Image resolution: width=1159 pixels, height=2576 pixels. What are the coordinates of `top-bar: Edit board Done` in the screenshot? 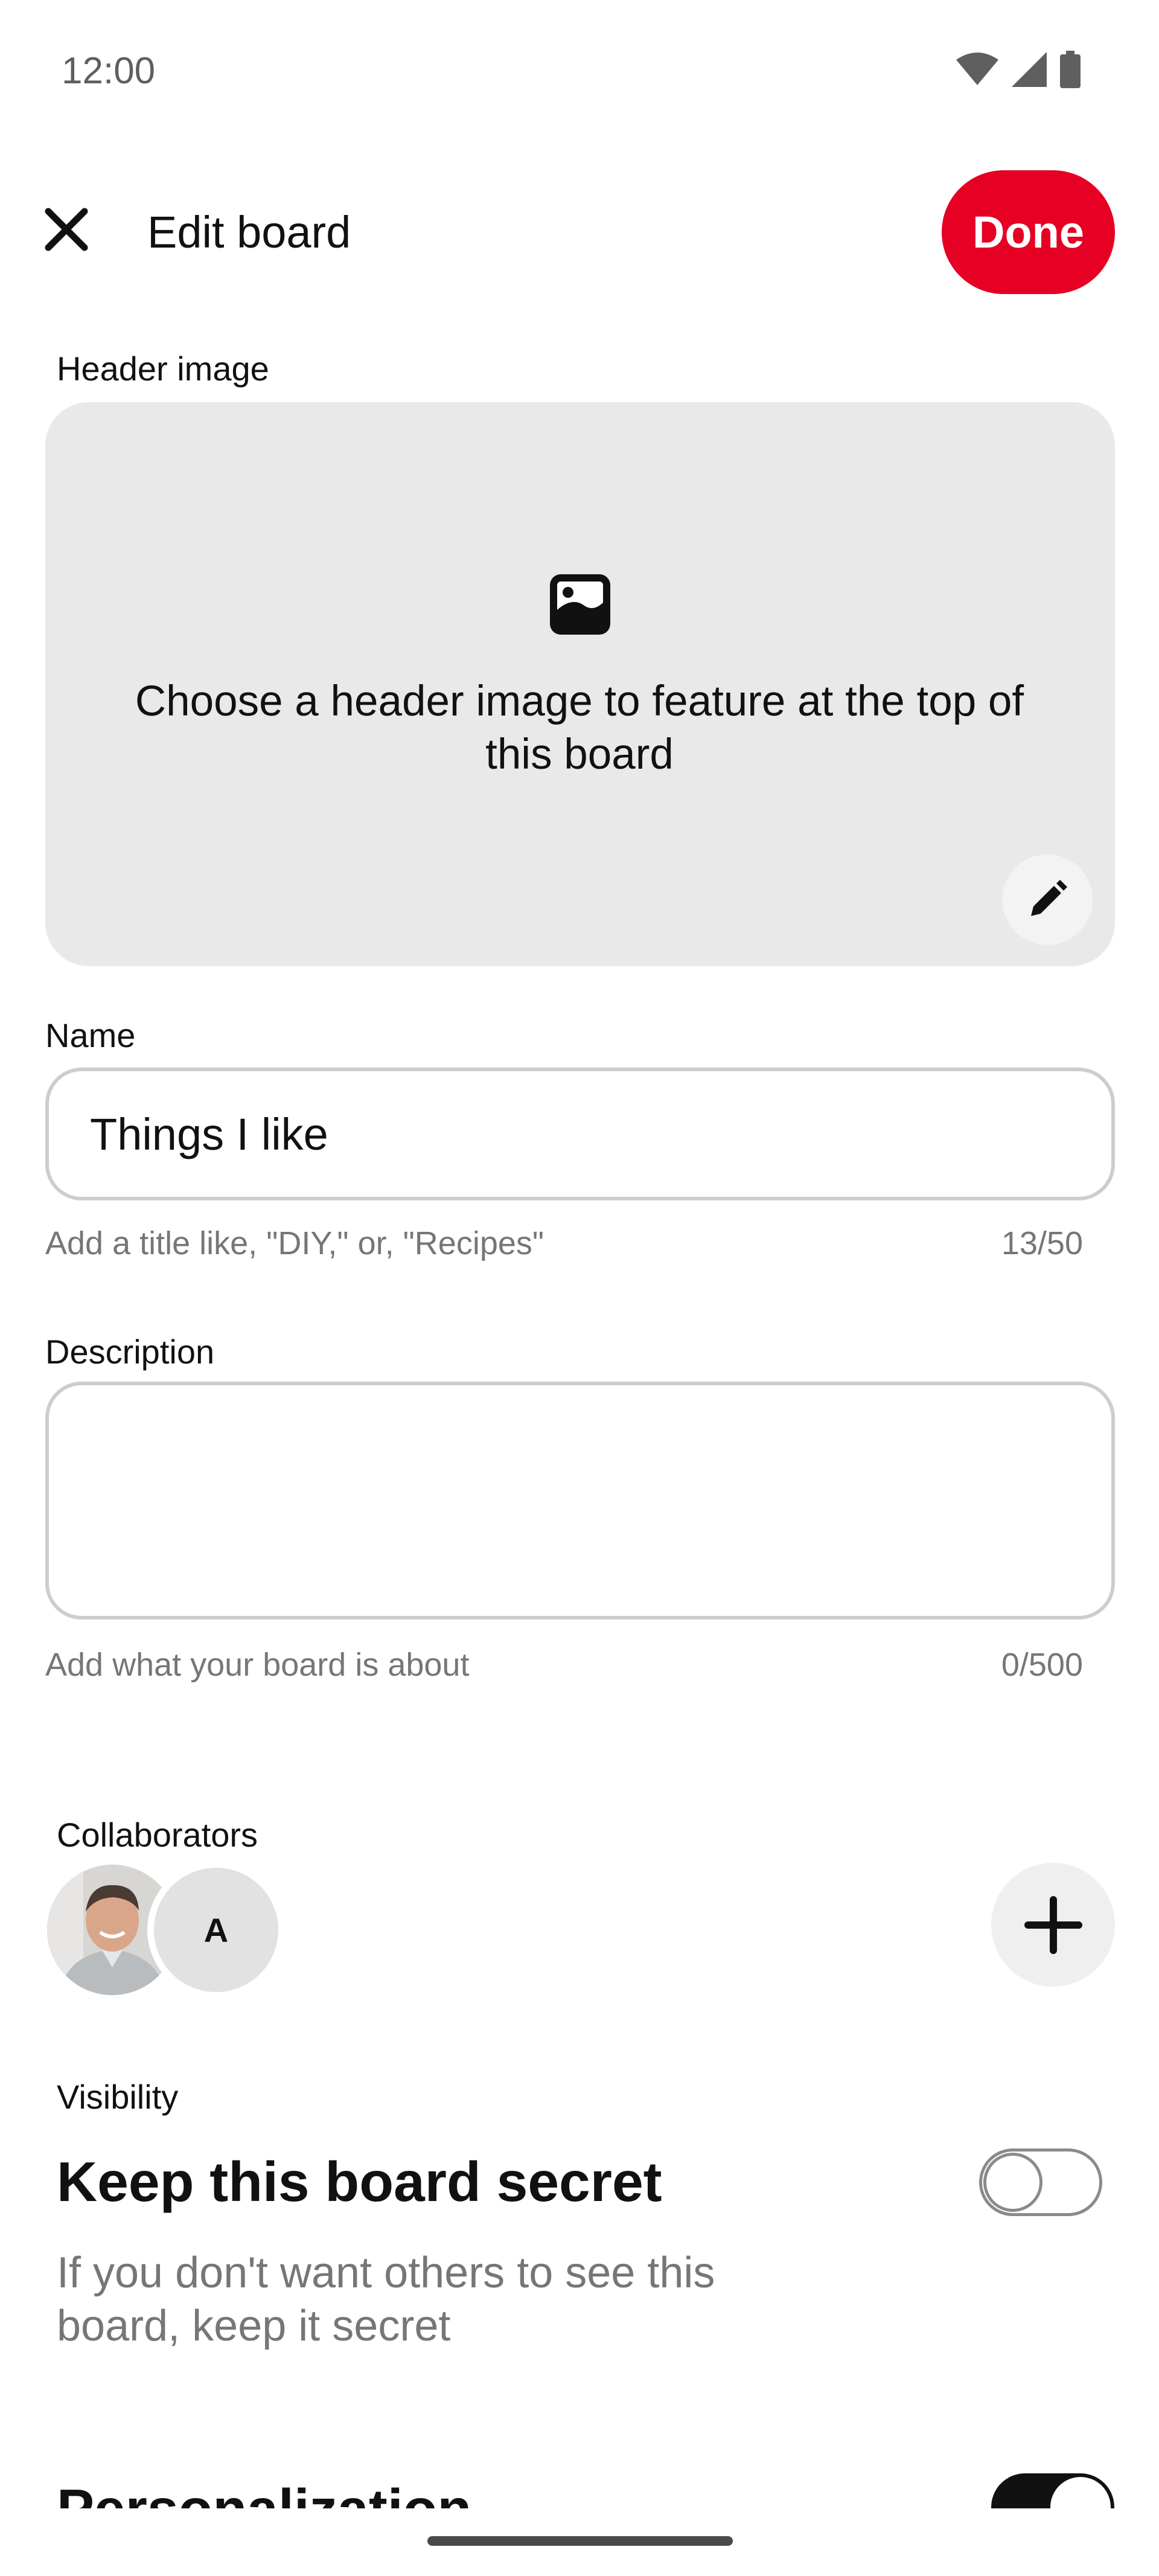 It's located at (579, 232).